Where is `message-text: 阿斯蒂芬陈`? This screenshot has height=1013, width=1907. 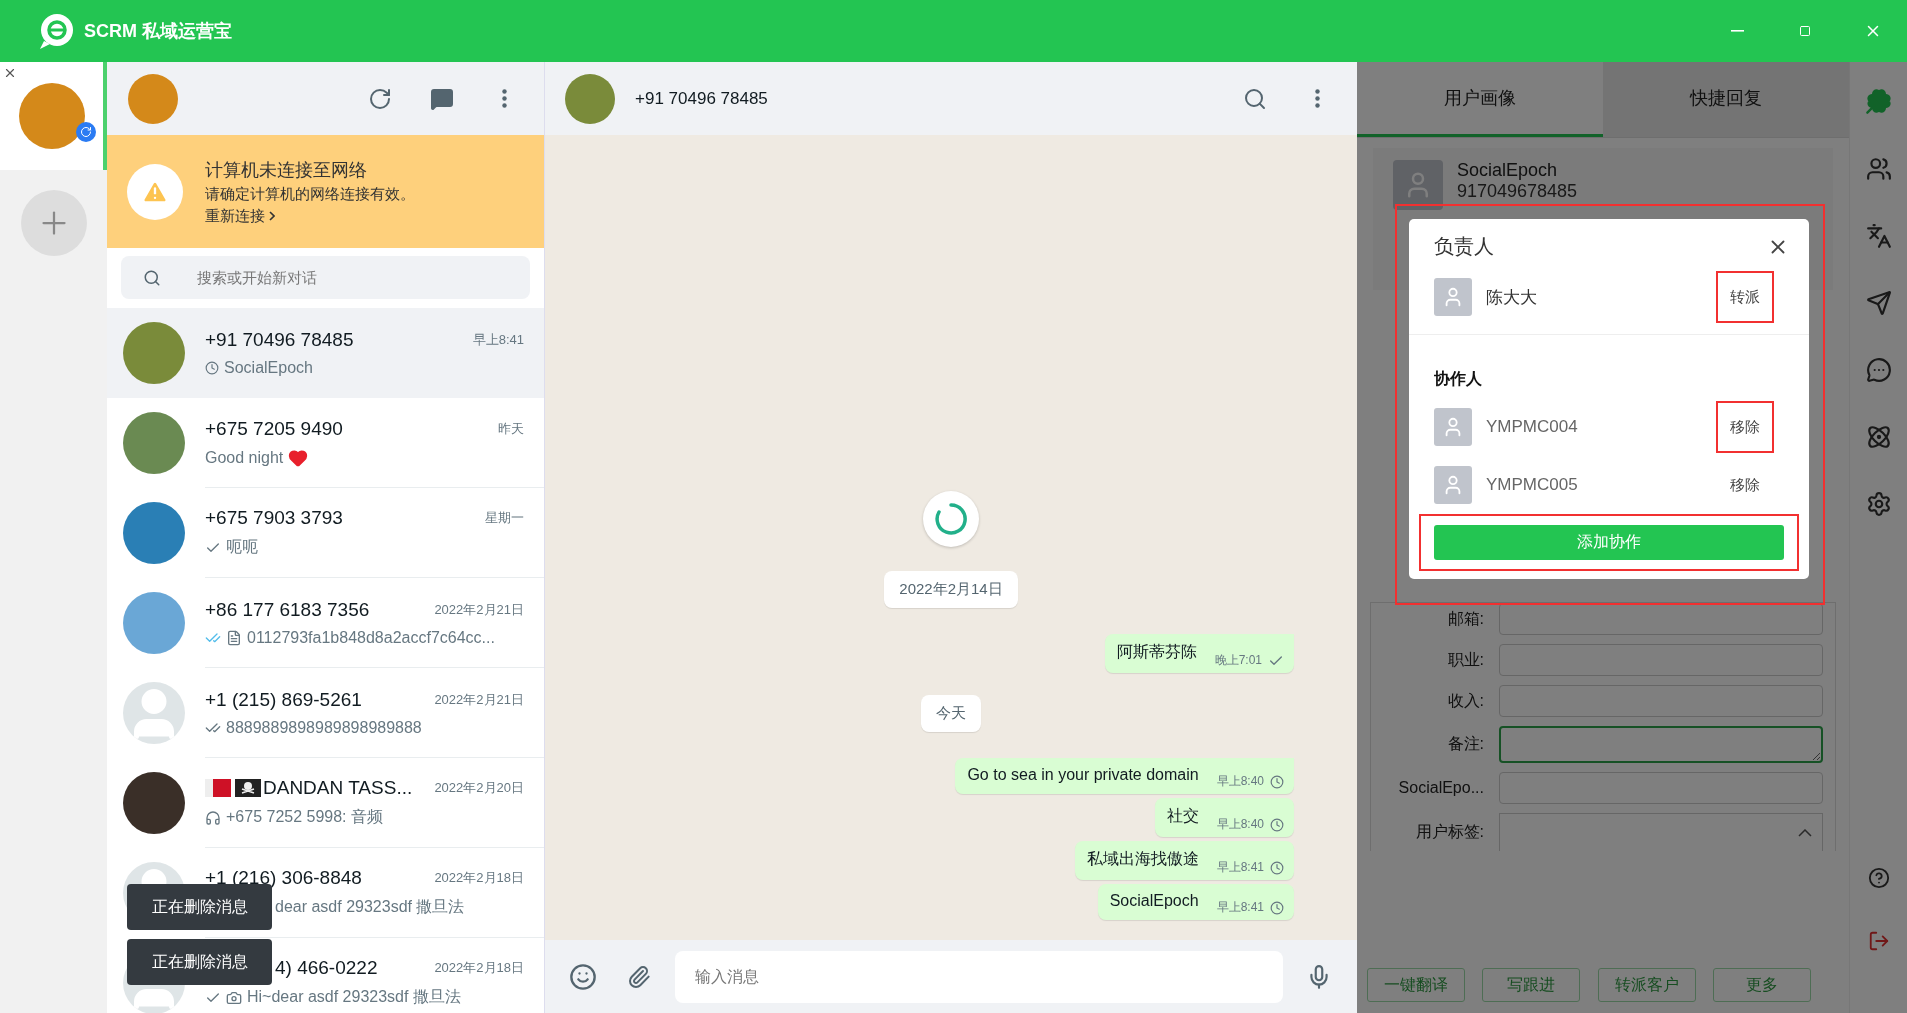 message-text: 阿斯蒂芬陈 is located at coordinates (1156, 652).